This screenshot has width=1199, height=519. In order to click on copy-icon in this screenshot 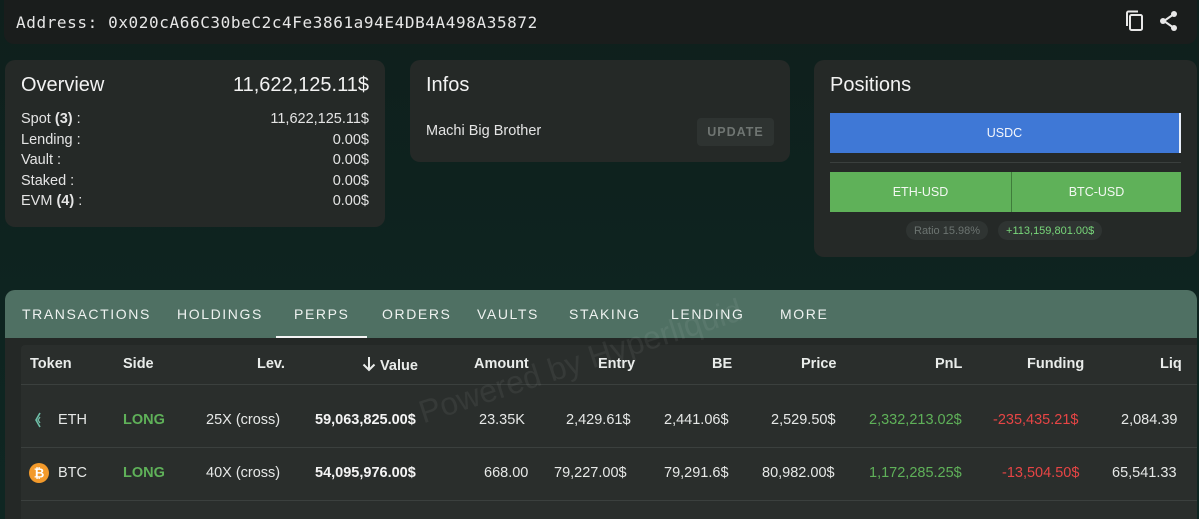, I will do `click(1135, 21)`.